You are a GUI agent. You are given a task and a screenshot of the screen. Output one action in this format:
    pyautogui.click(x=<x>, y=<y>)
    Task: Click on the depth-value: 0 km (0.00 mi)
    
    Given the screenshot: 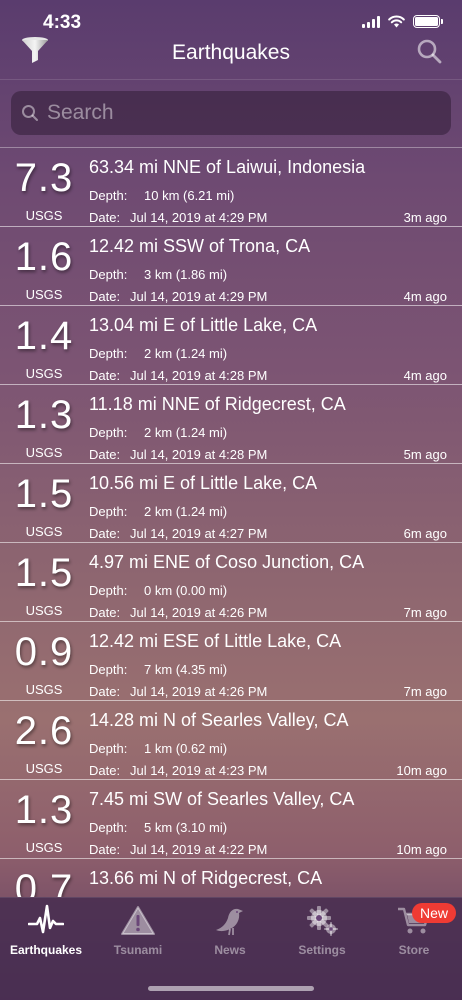 What is the action you would take?
    pyautogui.click(x=186, y=590)
    